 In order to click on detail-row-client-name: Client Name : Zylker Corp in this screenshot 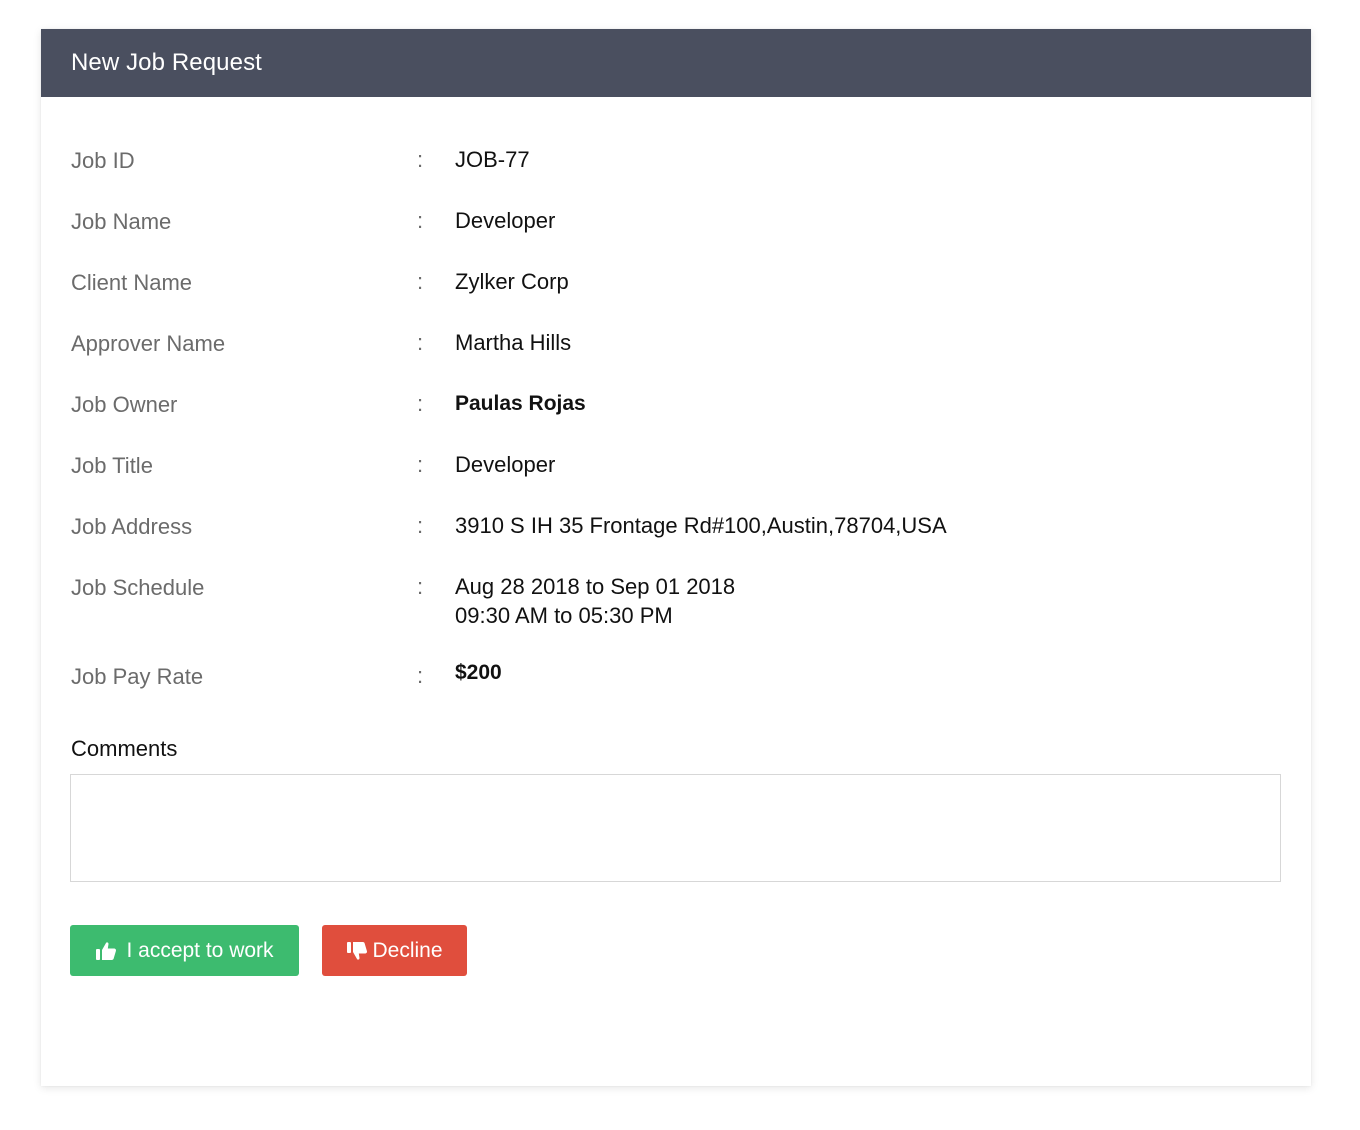, I will do `click(676, 297)`.